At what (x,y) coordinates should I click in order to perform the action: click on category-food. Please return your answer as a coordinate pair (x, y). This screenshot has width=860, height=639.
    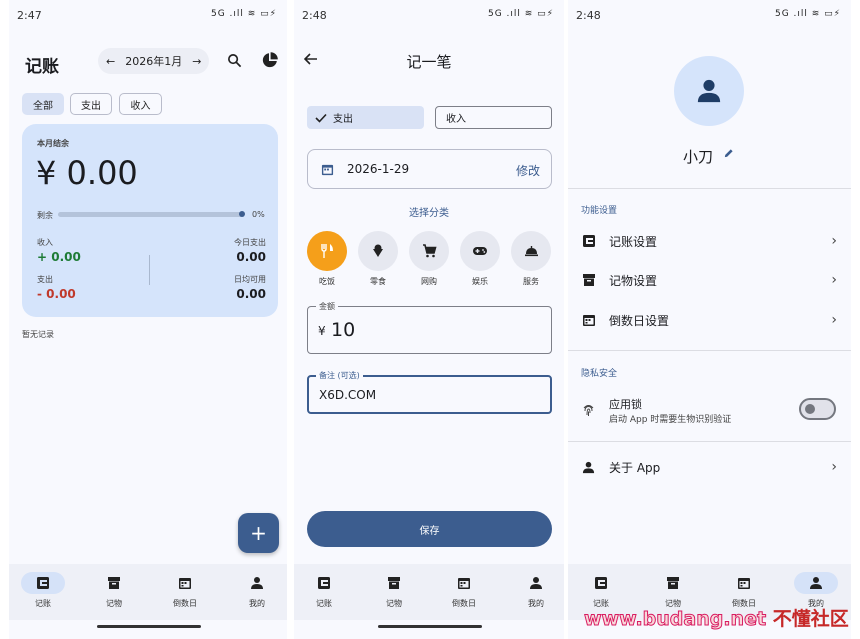
    Looking at the image, I should click on (327, 251).